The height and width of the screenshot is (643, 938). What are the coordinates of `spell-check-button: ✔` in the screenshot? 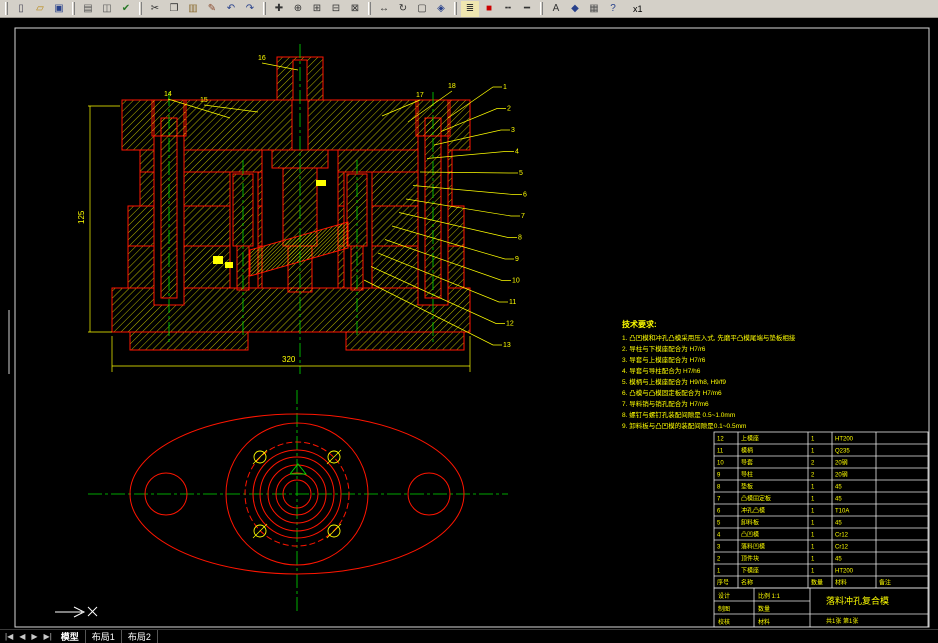 It's located at (126, 9).